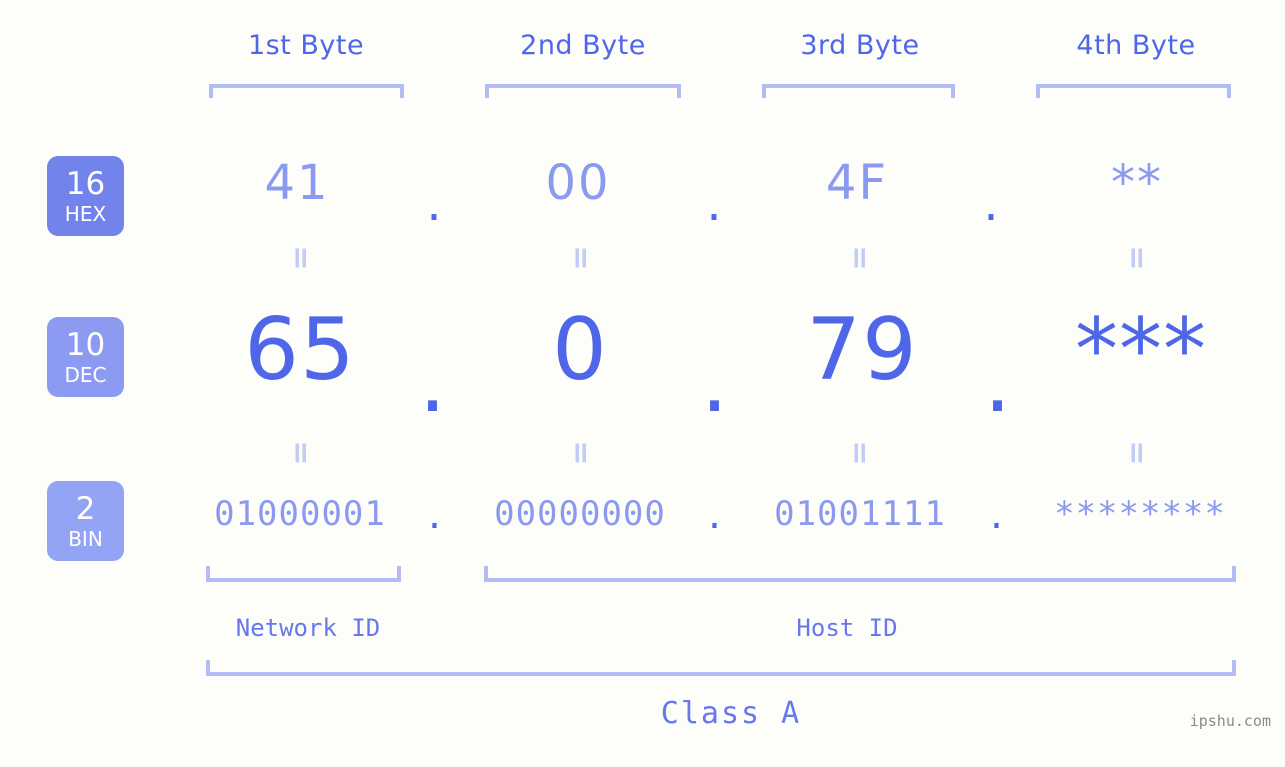  I want to click on bin-octet-3: 01001111, so click(860, 514).